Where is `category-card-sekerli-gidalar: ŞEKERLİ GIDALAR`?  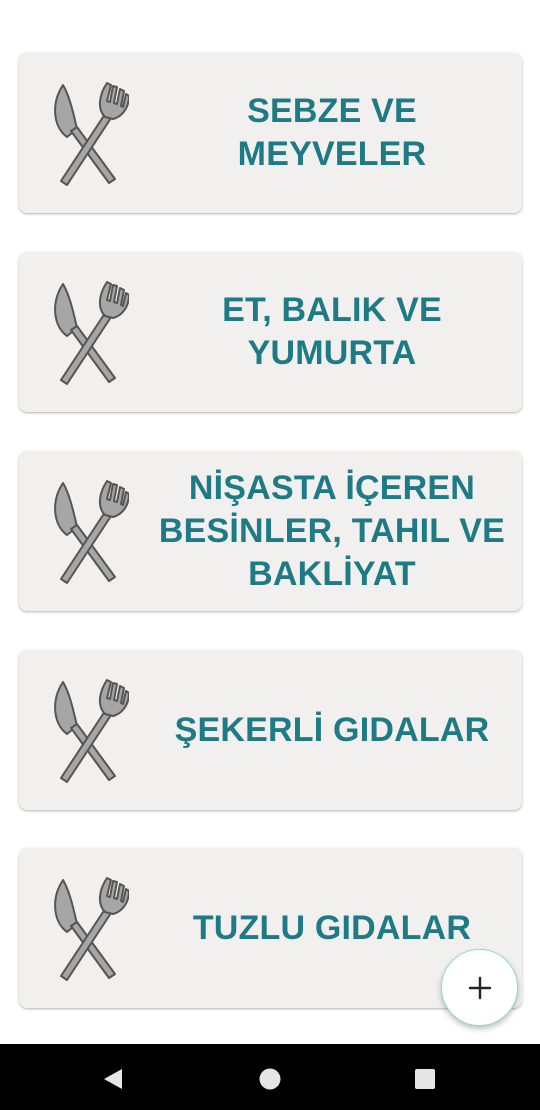 category-card-sekerli-gidalar: ŞEKERLİ GIDALAR is located at coordinates (270, 730).